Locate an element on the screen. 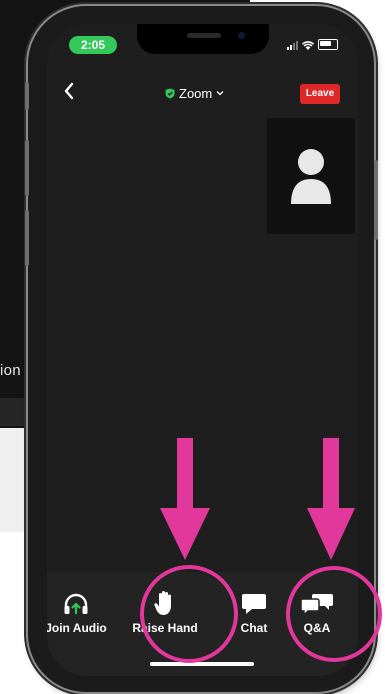  qa-arrow is located at coordinates (331, 499).